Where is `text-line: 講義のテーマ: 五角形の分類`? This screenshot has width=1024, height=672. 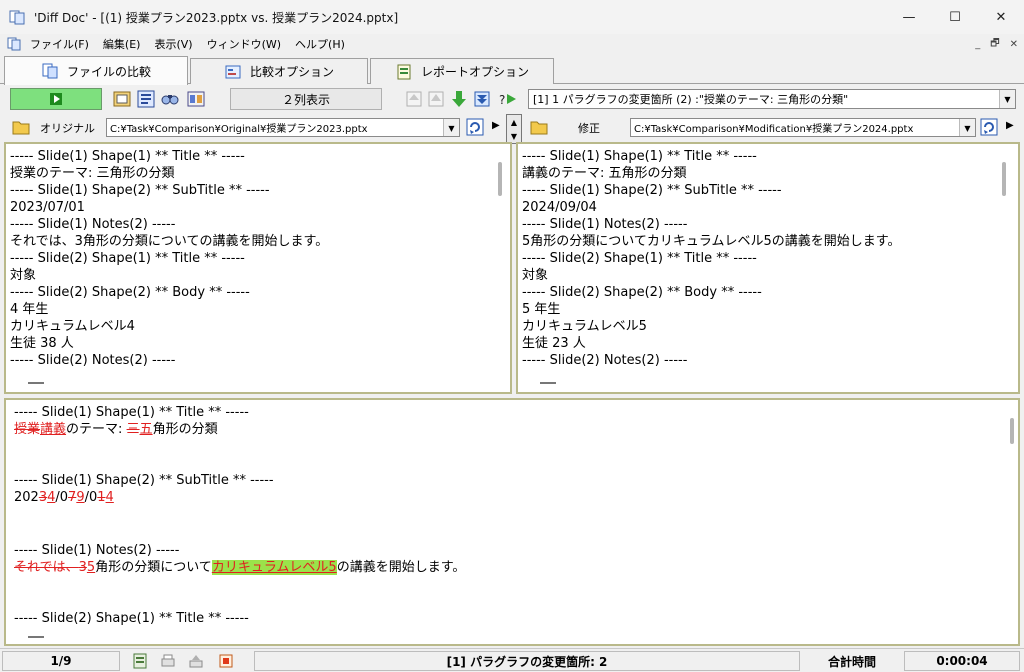 text-line: 講義のテーマ: 五角形の分類 is located at coordinates (604, 173).